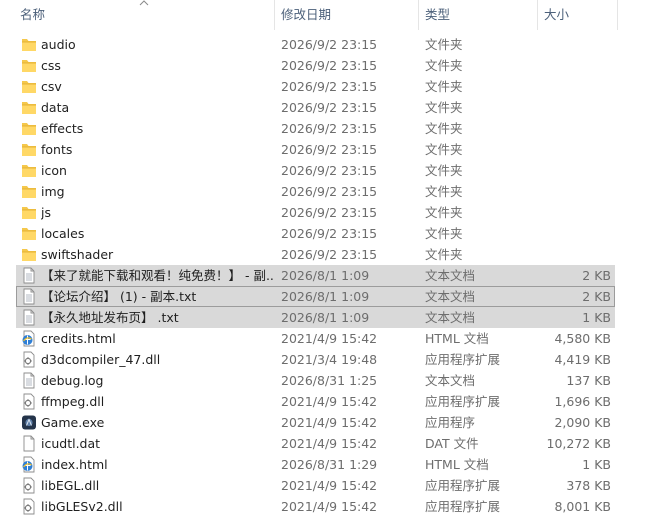  Describe the element at coordinates (578, 443) in the screenshot. I see `file-size: 10,272 KB` at that location.